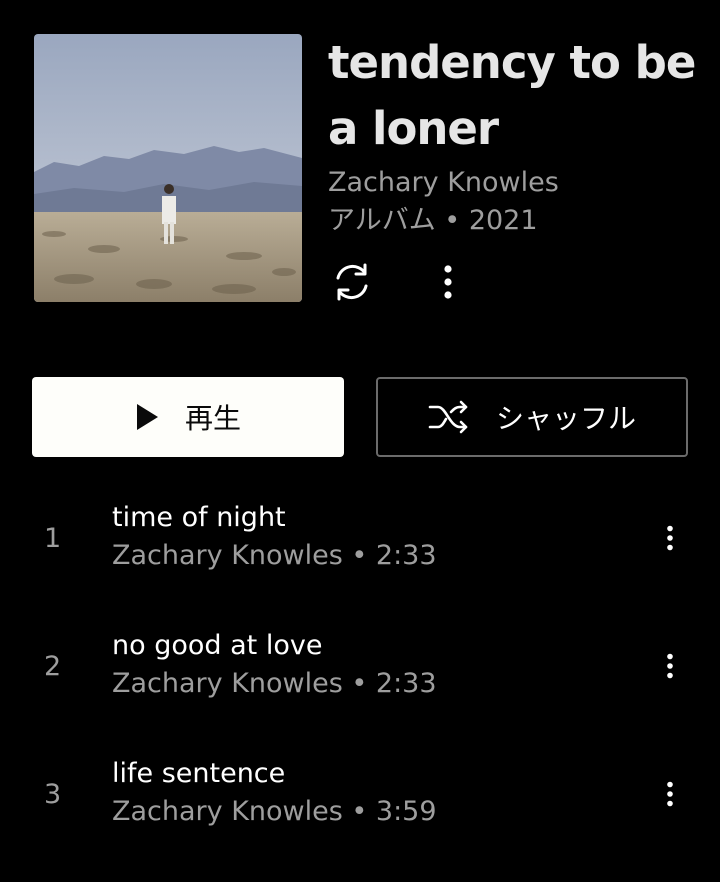 This screenshot has width=720, height=882. Describe the element at coordinates (518, 96) in the screenshot. I see `album-title: tendency to be a loner` at that location.